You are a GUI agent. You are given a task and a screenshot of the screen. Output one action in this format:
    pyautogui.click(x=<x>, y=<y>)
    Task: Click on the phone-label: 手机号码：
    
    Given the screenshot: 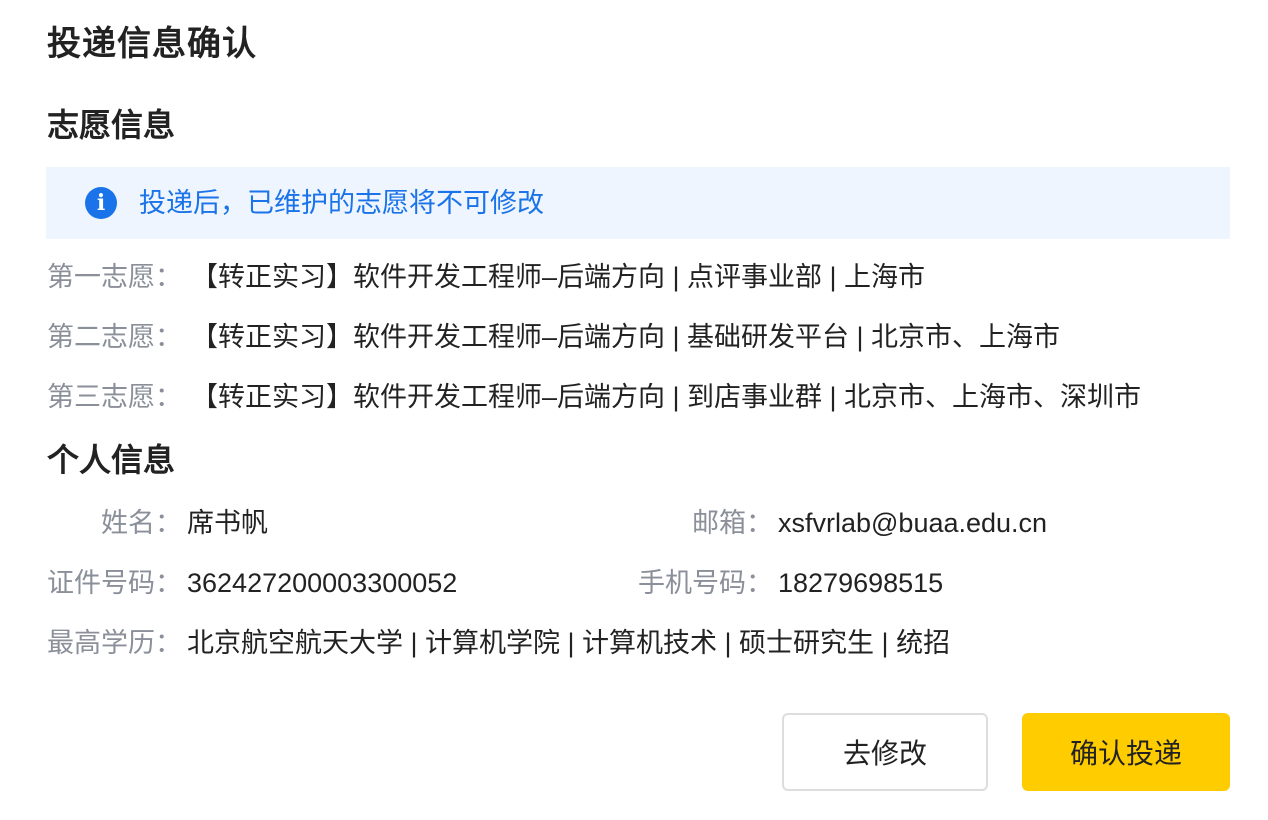 What is the action you would take?
    pyautogui.click(x=705, y=583)
    